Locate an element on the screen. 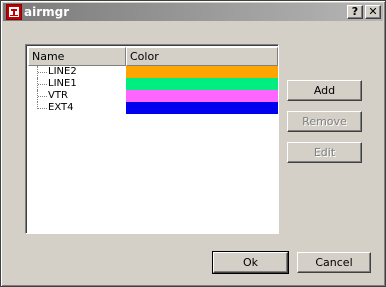  column-header-name: Name is located at coordinates (77, 56).